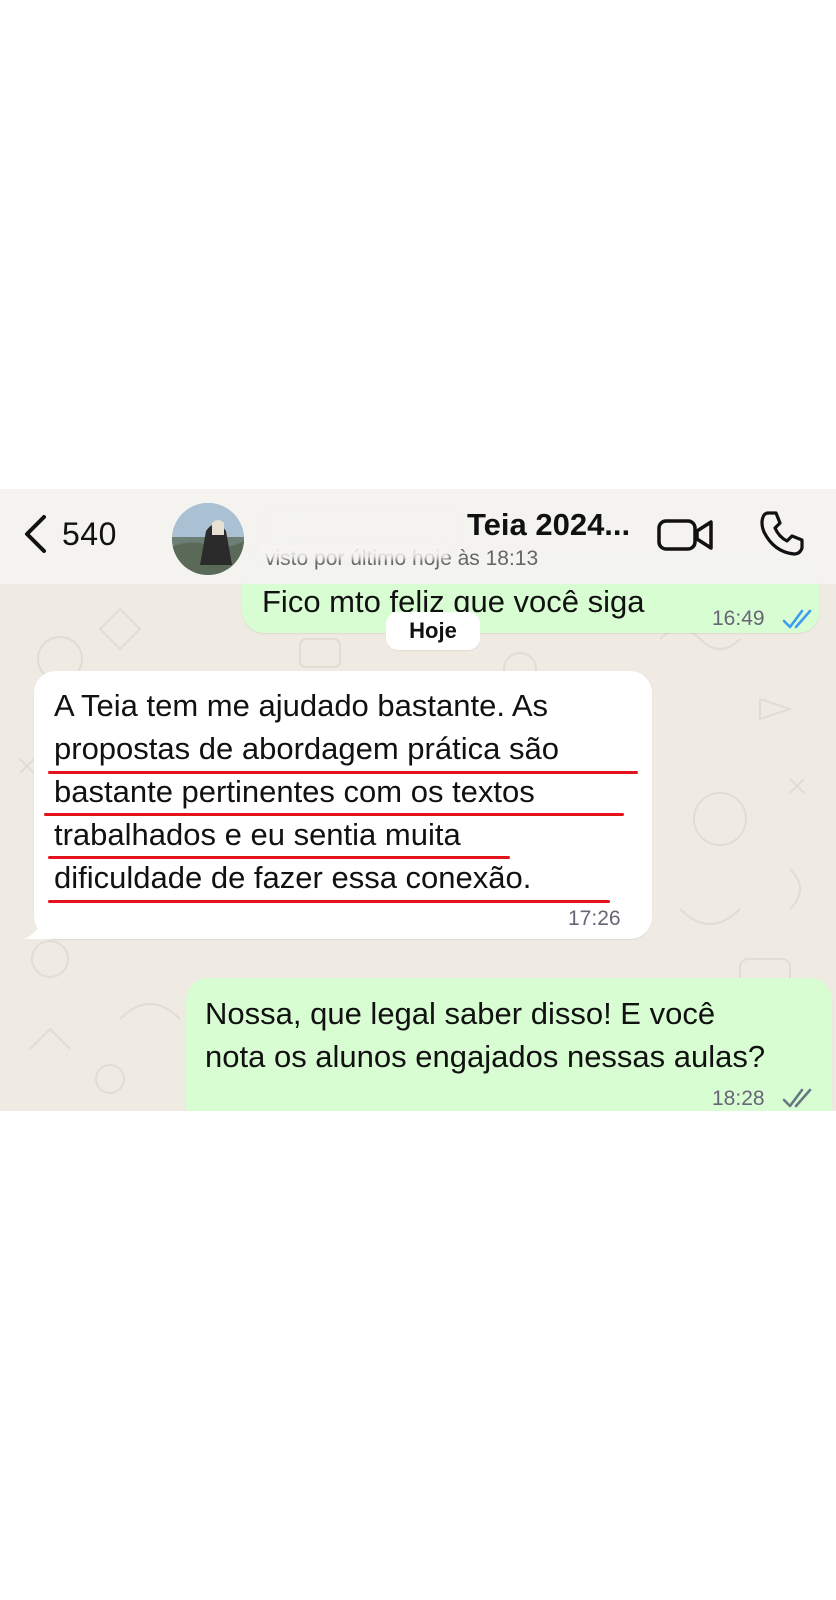 This screenshot has width=836, height=1600. I want to click on redaction-overlay, so click(354, 551).